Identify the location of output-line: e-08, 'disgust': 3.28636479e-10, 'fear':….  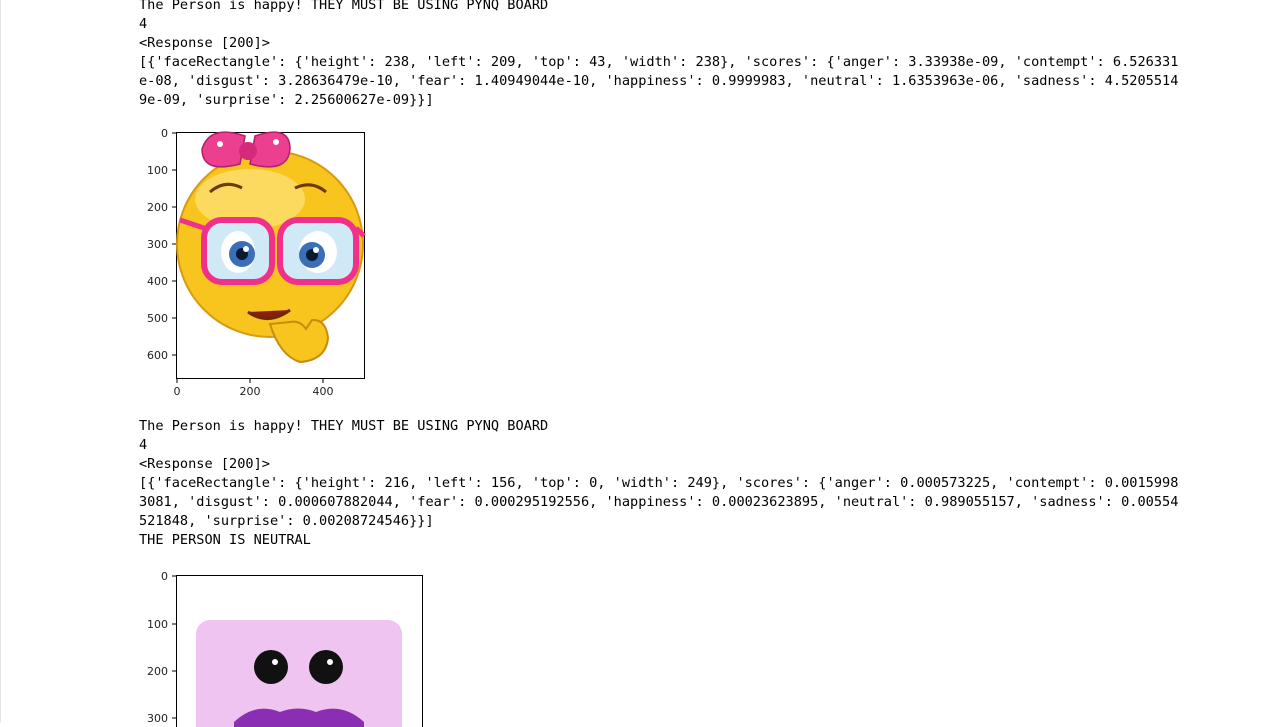
(658, 81).